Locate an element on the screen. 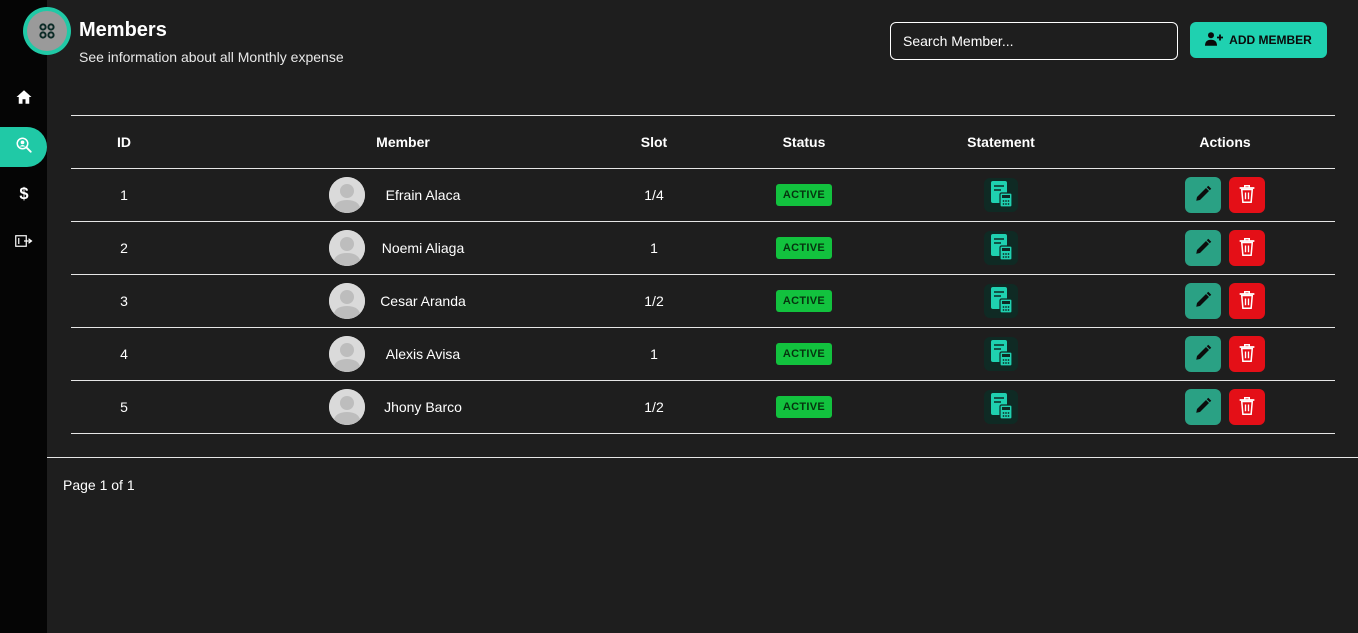  sidebar-item-members is located at coordinates (23, 147).